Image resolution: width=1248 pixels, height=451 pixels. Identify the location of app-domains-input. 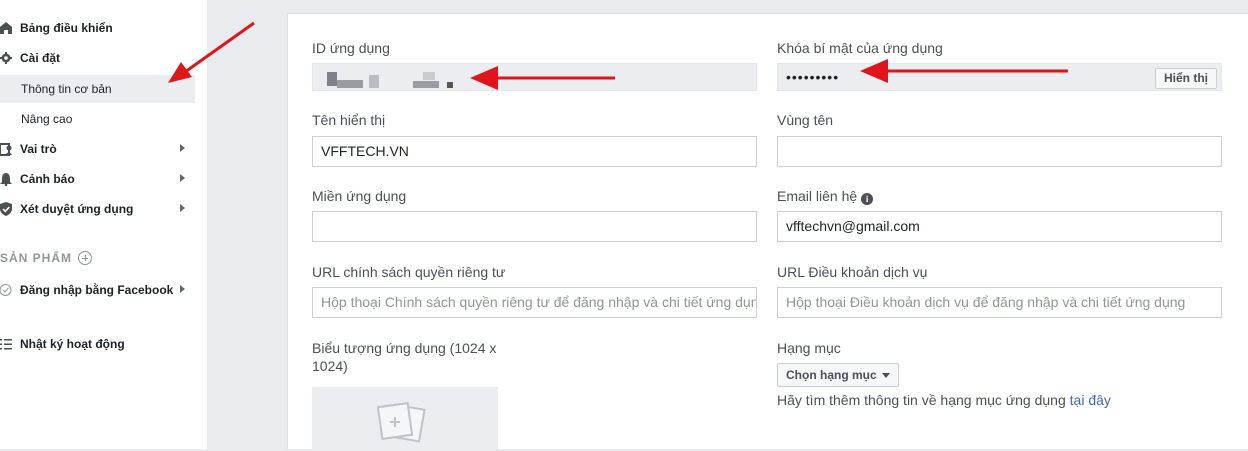
(534, 226).